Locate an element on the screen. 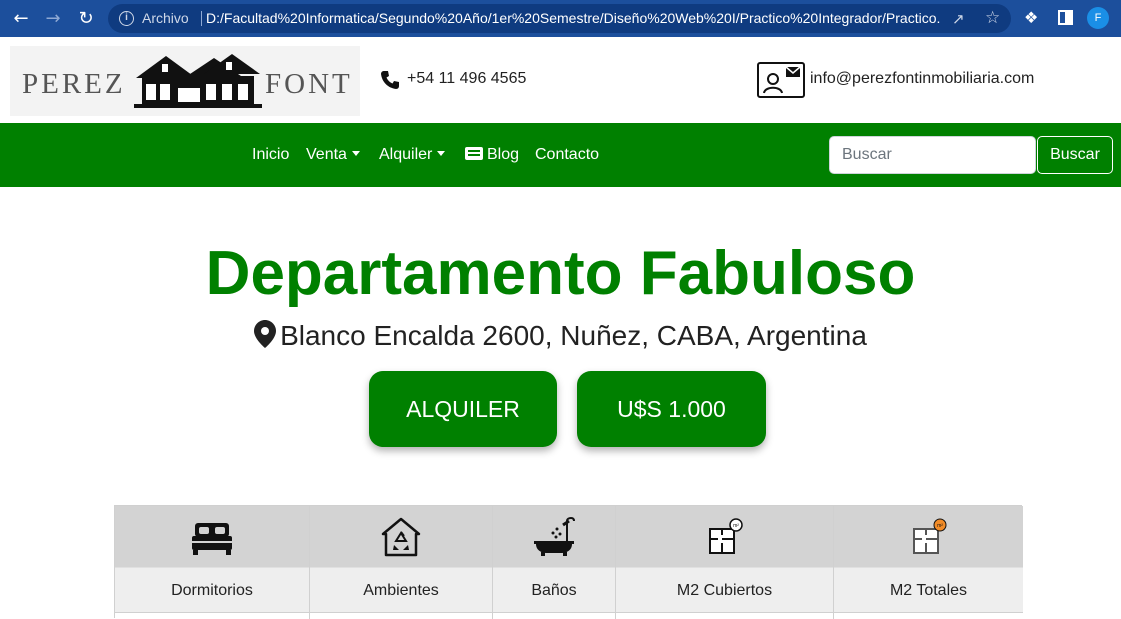 This screenshot has height=619, width=1121. nav-item-venta: Venta is located at coordinates (333, 155).